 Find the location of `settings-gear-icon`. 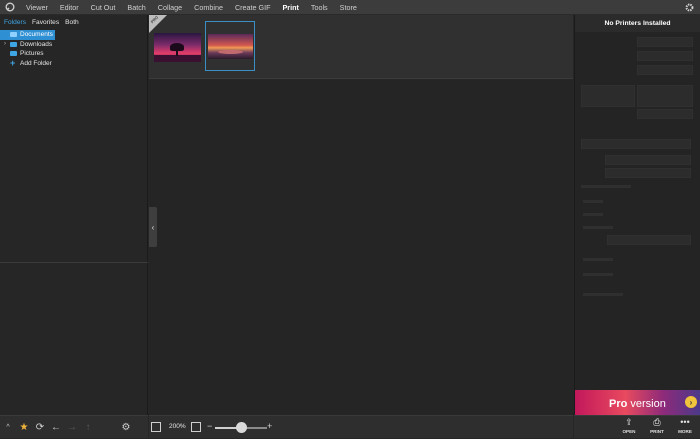

settings-gear-icon is located at coordinates (689, 7).